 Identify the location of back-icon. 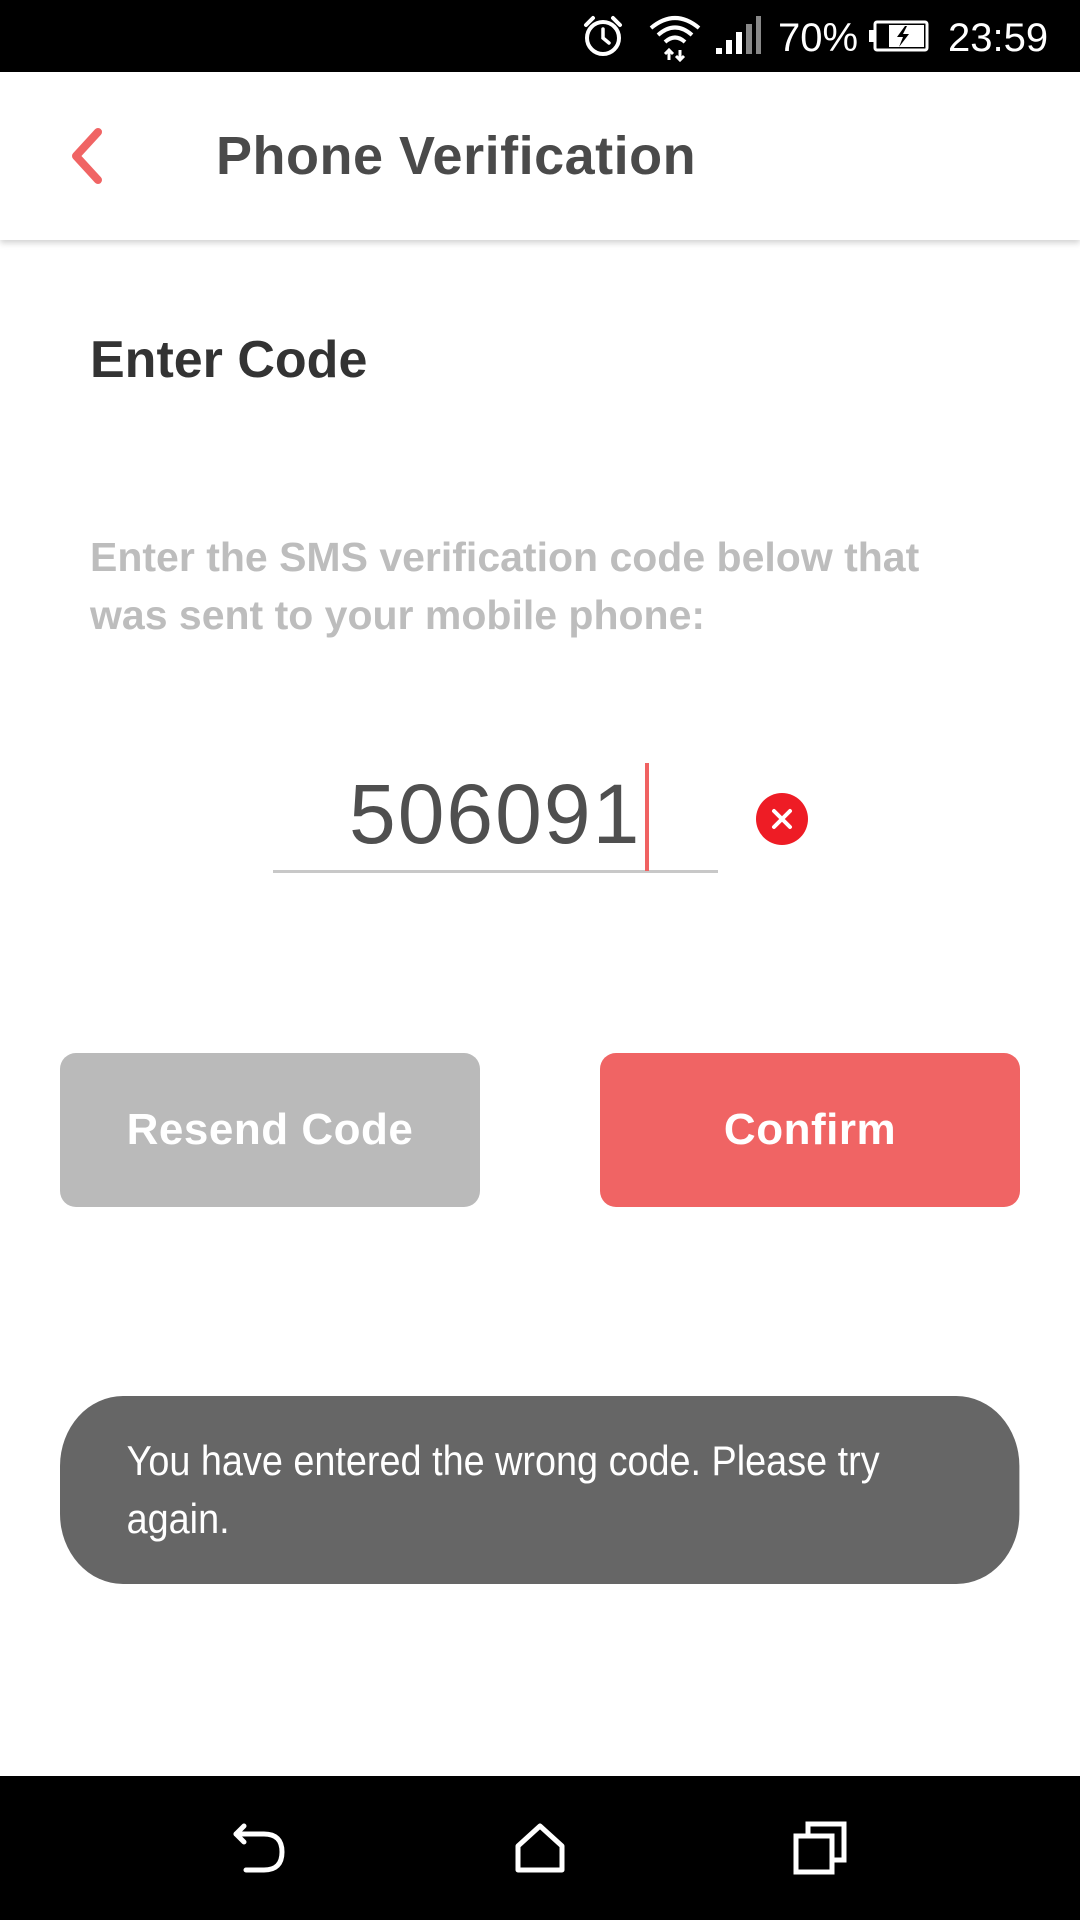
(259, 1848).